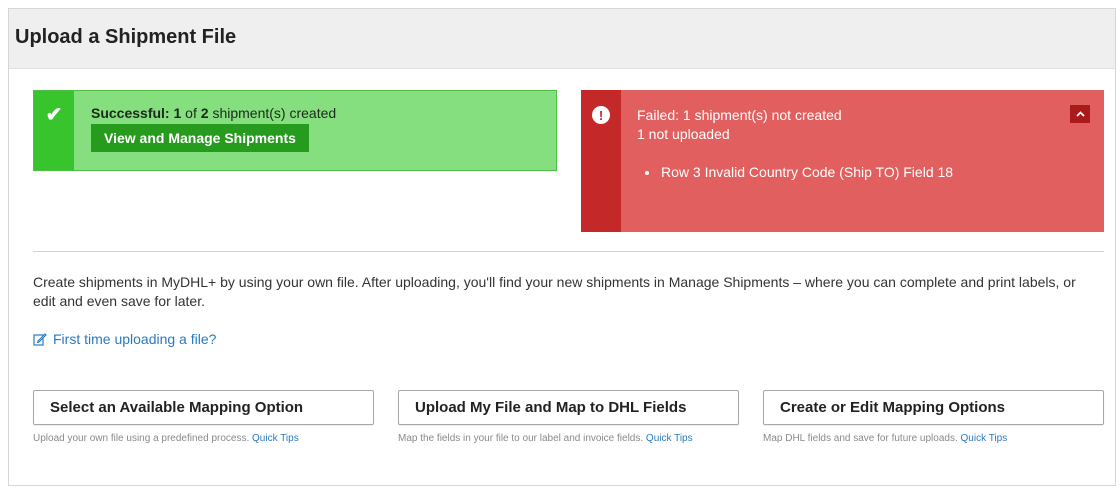 The width and height of the screenshot is (1120, 488). What do you see at coordinates (568, 407) in the screenshot?
I see `upload-map-fields-button: Upload My File and Map to DHL Fields` at bounding box center [568, 407].